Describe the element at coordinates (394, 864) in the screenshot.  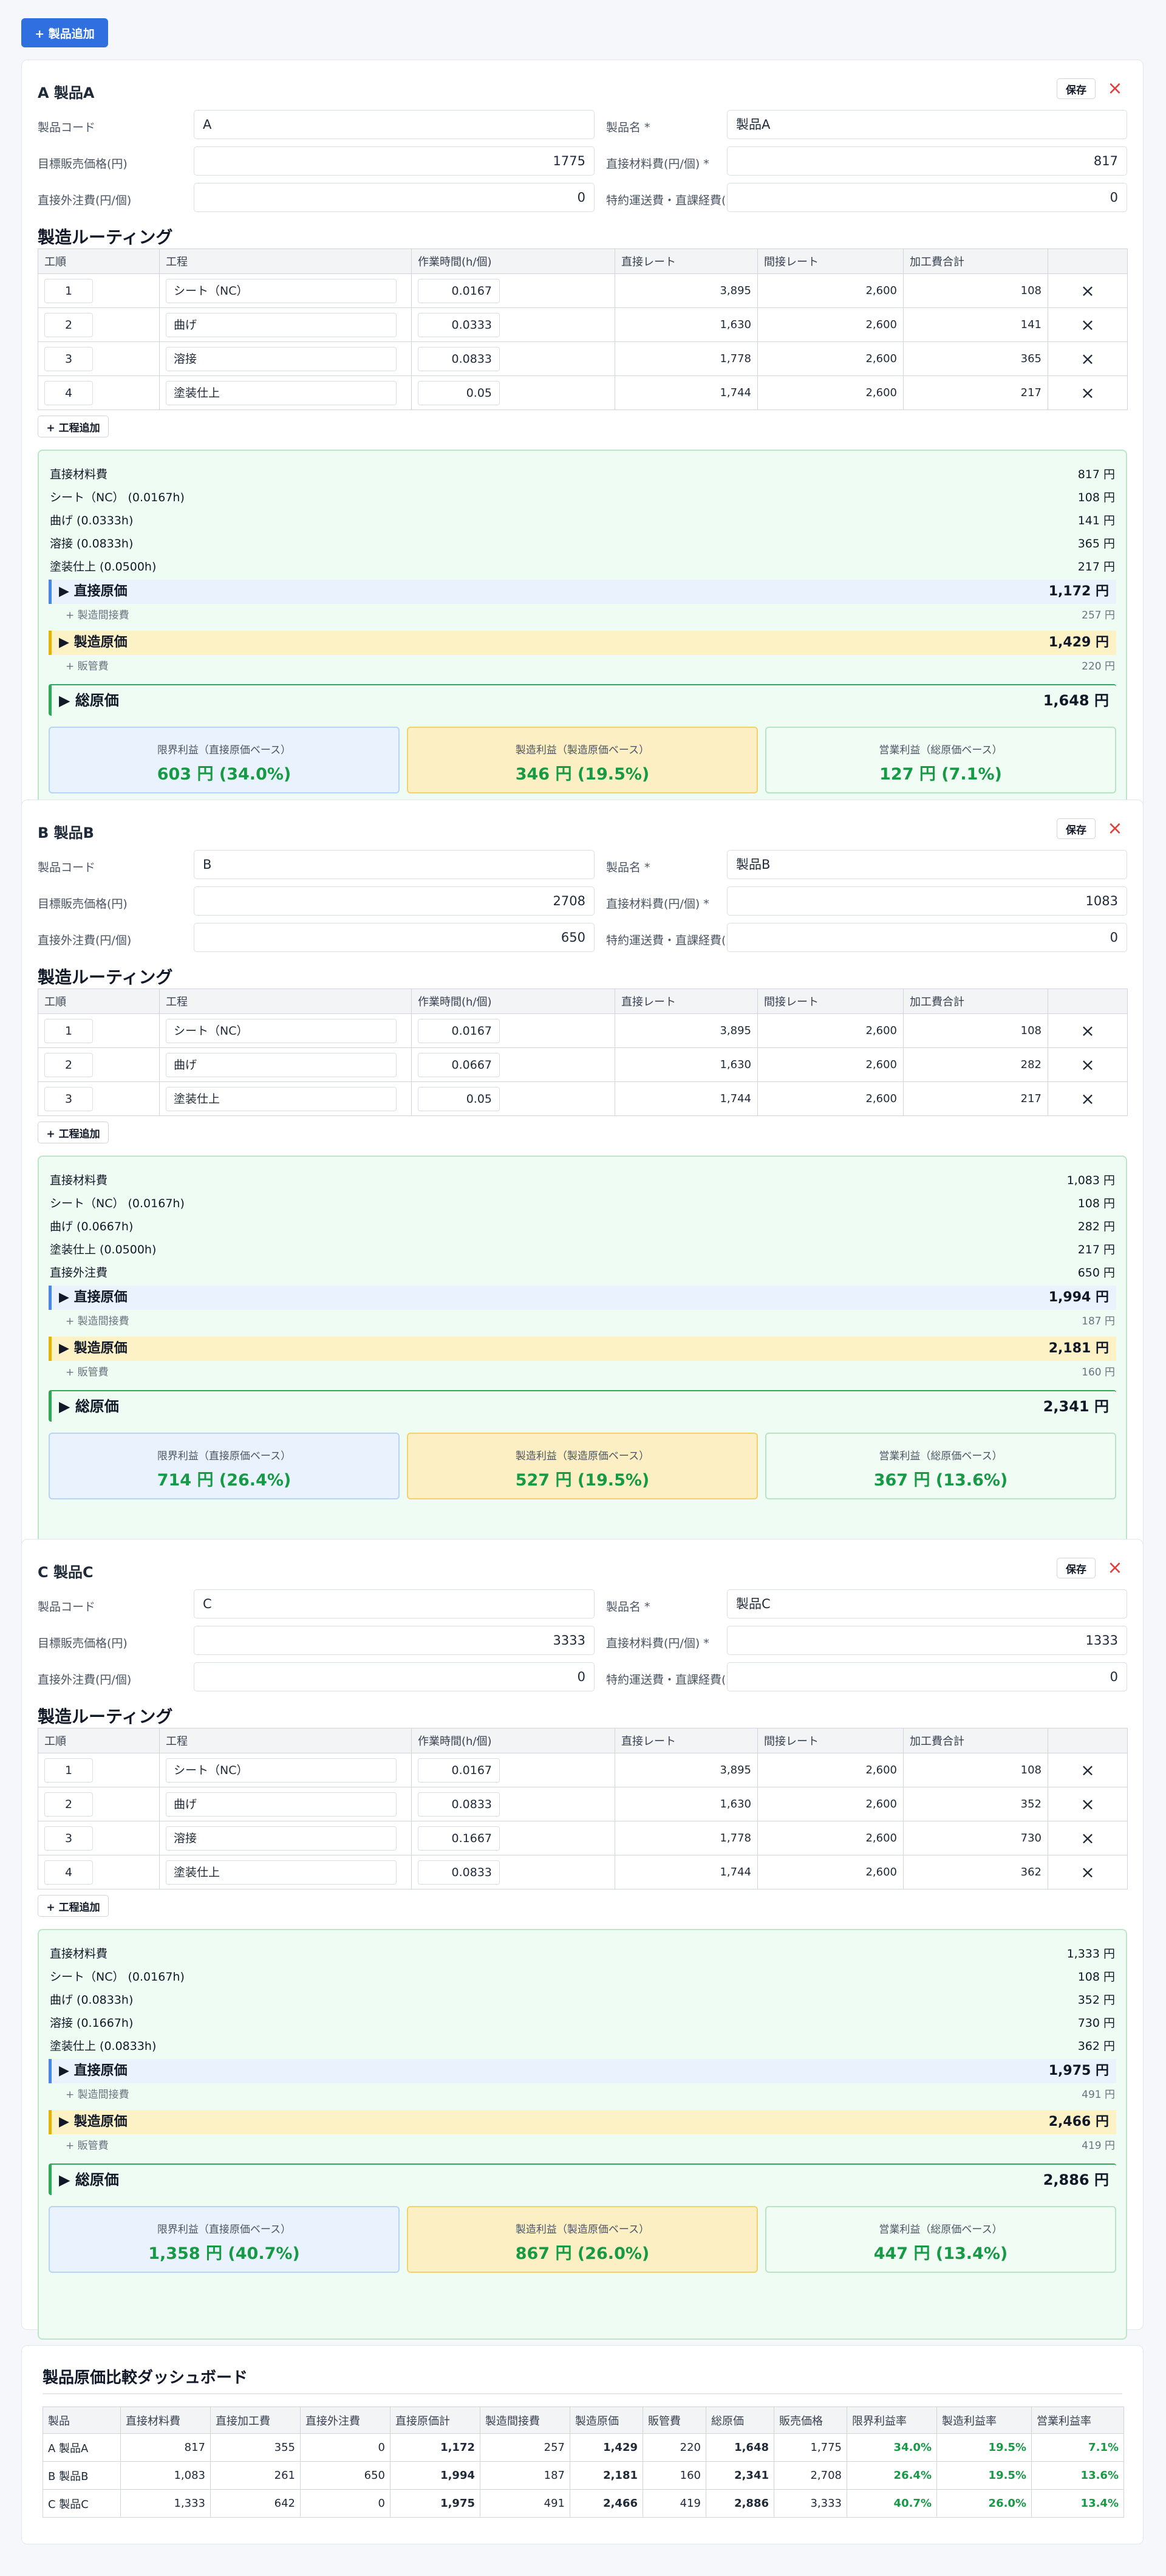
I see `code-field: B` at that location.